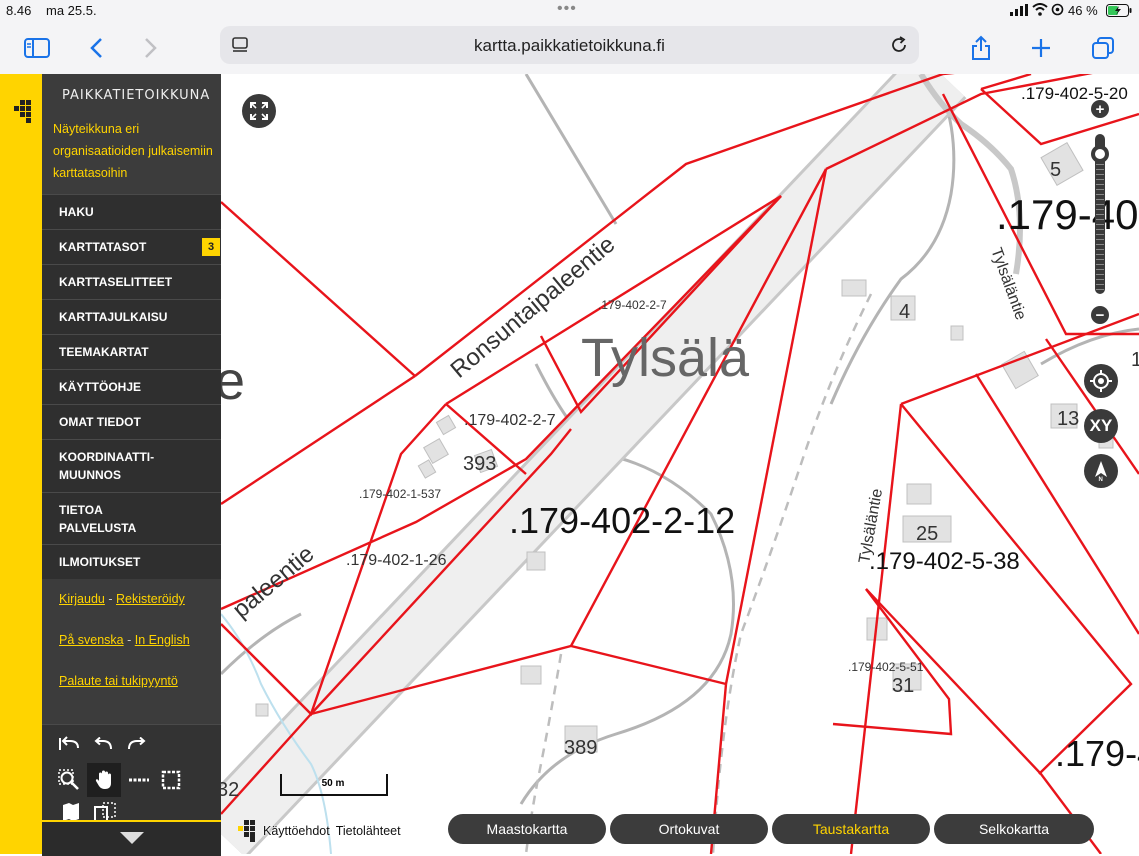  What do you see at coordinates (211, 247) in the screenshot?
I see `layer-count-badge: 3` at bounding box center [211, 247].